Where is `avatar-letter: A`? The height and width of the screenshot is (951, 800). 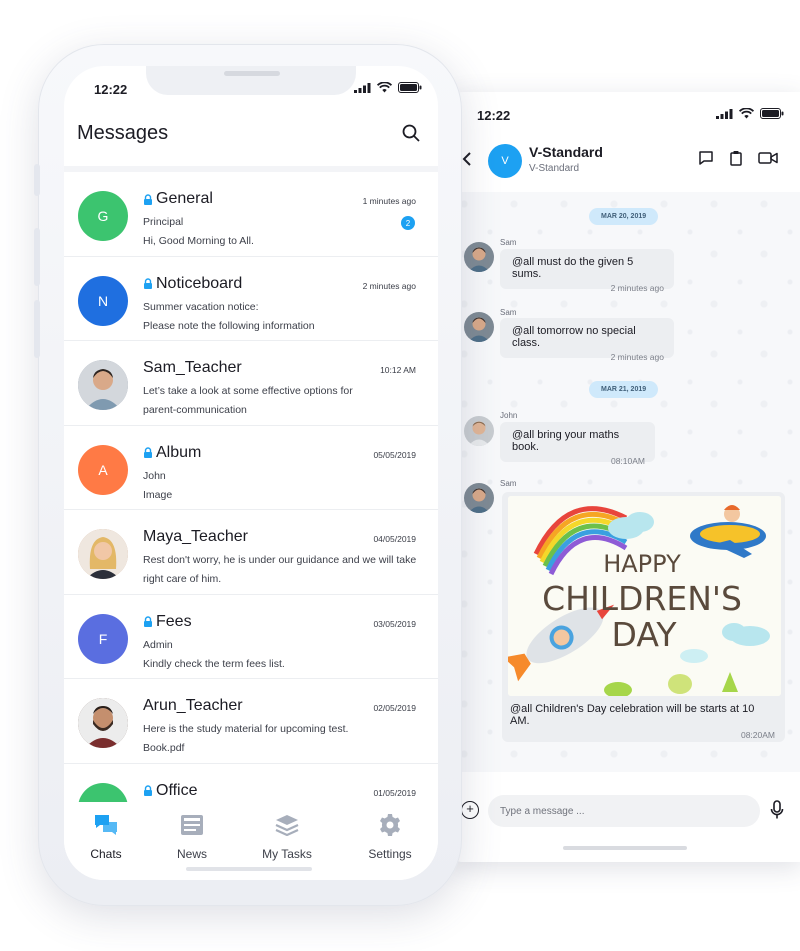
avatar-letter: A is located at coordinates (103, 469).